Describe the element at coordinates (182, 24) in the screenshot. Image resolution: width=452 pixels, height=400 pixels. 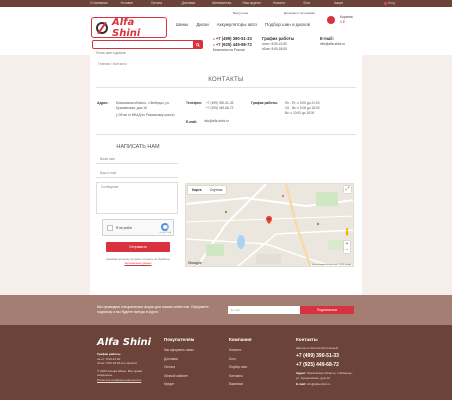
I see `main-nav-item-tires: Шины` at that location.